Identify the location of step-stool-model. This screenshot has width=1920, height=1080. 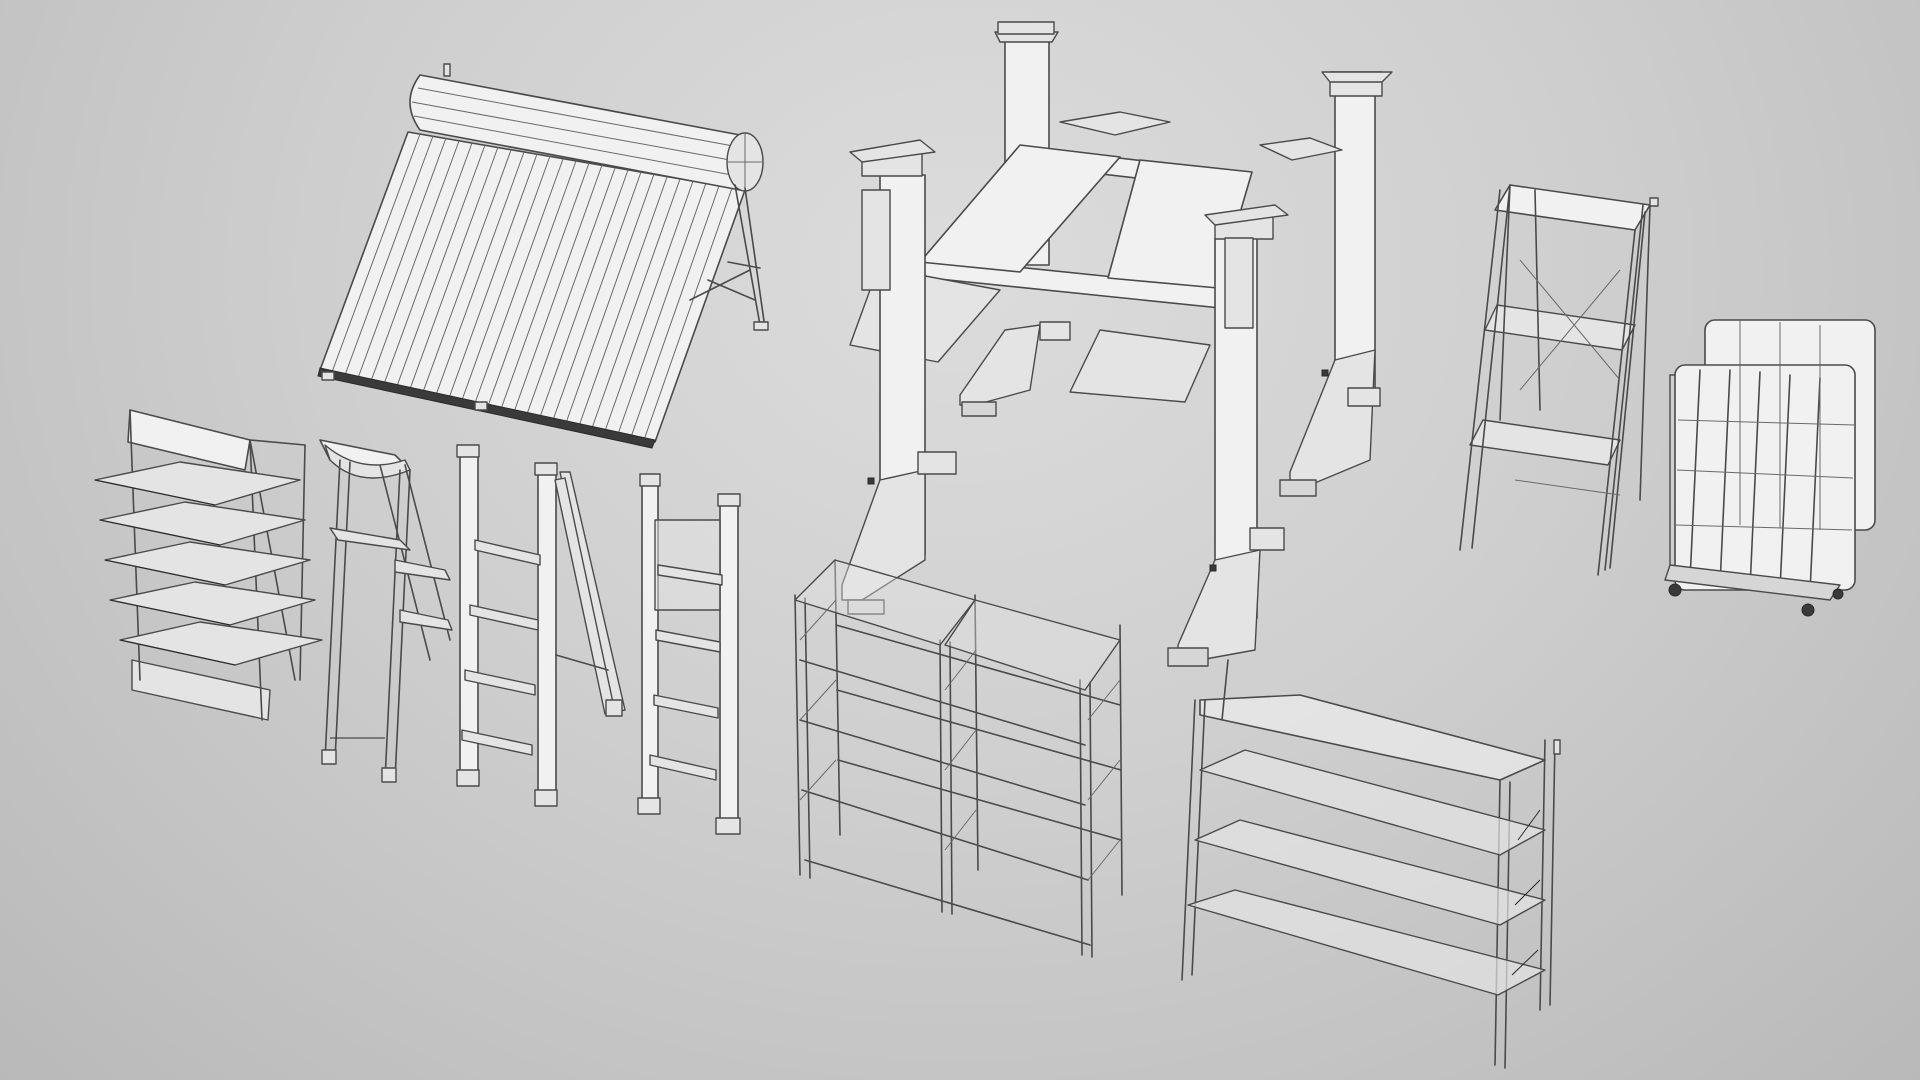
(386, 611).